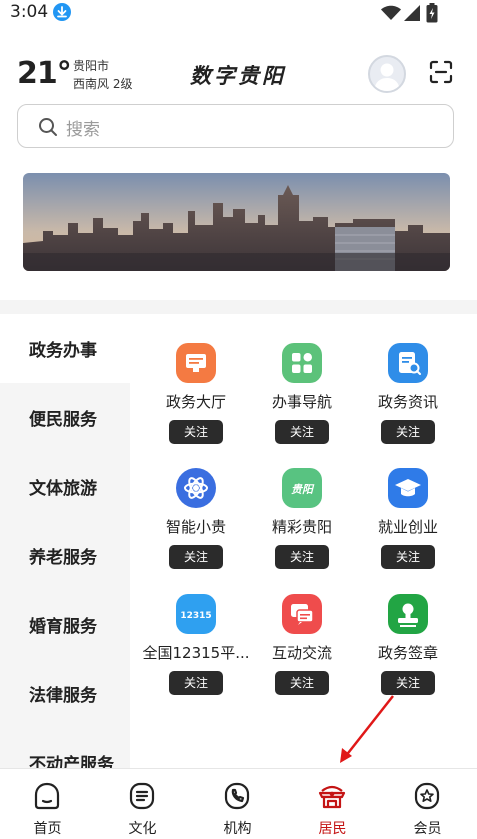 Image resolution: width=477 pixels, height=839 pixels. I want to click on search-placeholder: 搜索, so click(83, 130).